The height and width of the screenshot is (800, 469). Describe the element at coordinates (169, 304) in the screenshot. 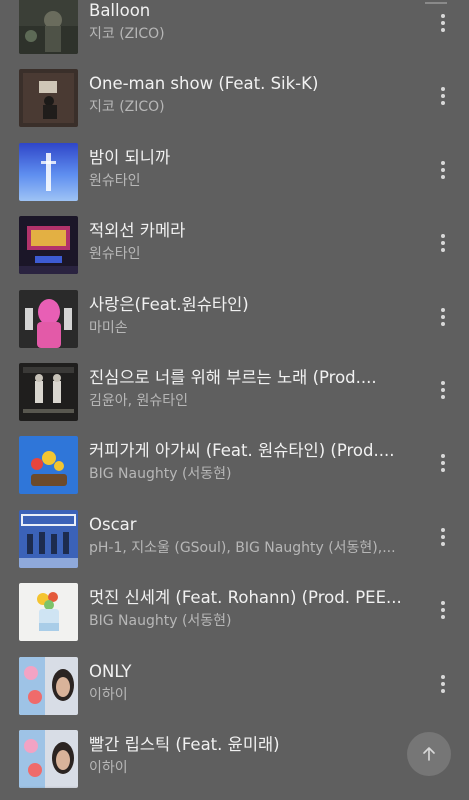

I see `track-title: 사랑은(Feat.원슈타인)` at that location.